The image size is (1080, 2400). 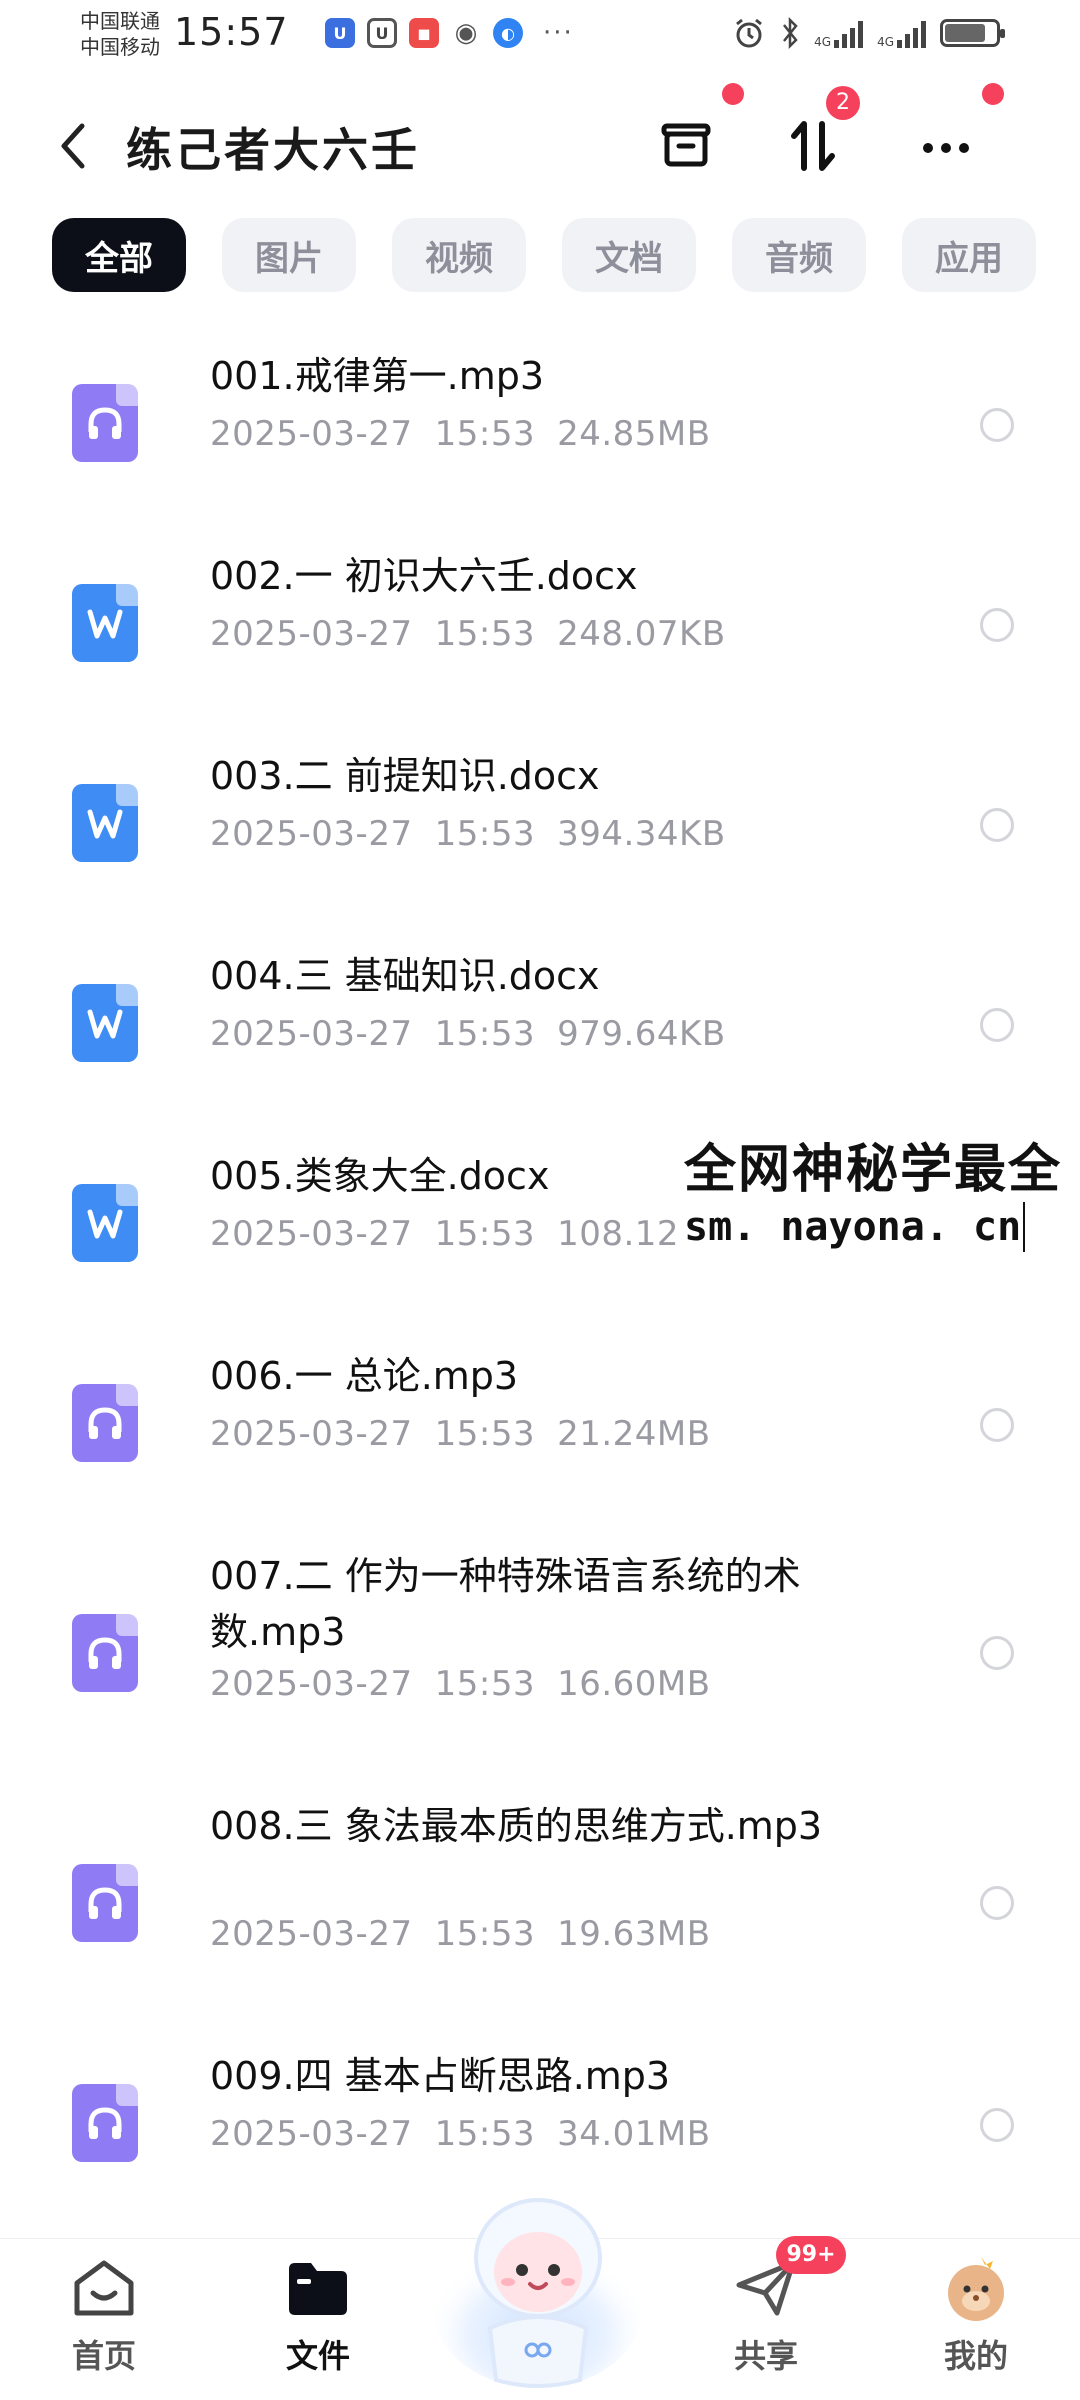 What do you see at coordinates (505, 1604) in the screenshot?
I see `file-name: 007.二 作为一种特殊语言系统的术数.mp3` at bounding box center [505, 1604].